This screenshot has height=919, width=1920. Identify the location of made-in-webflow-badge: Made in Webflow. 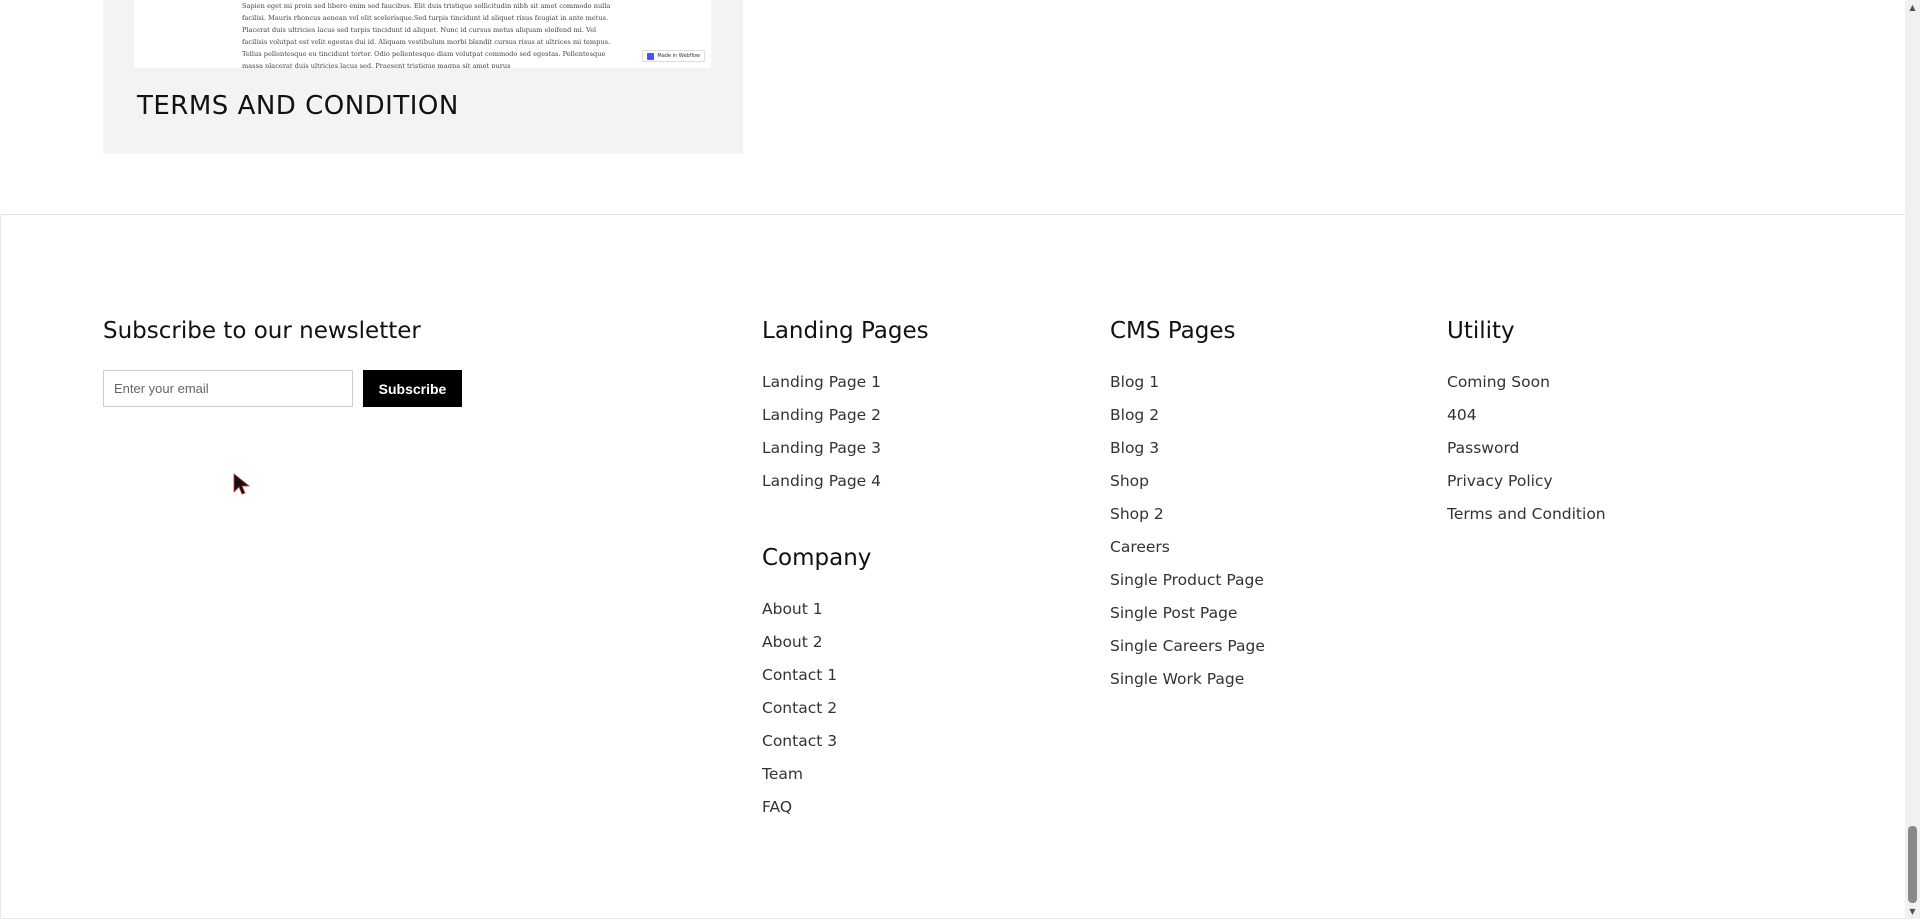
(673, 56).